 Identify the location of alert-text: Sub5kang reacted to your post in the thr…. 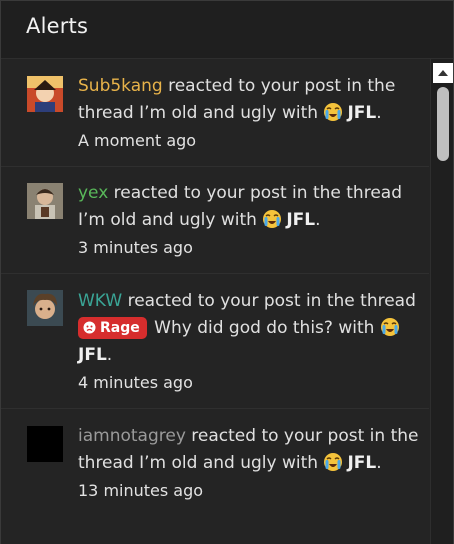
(250, 113).